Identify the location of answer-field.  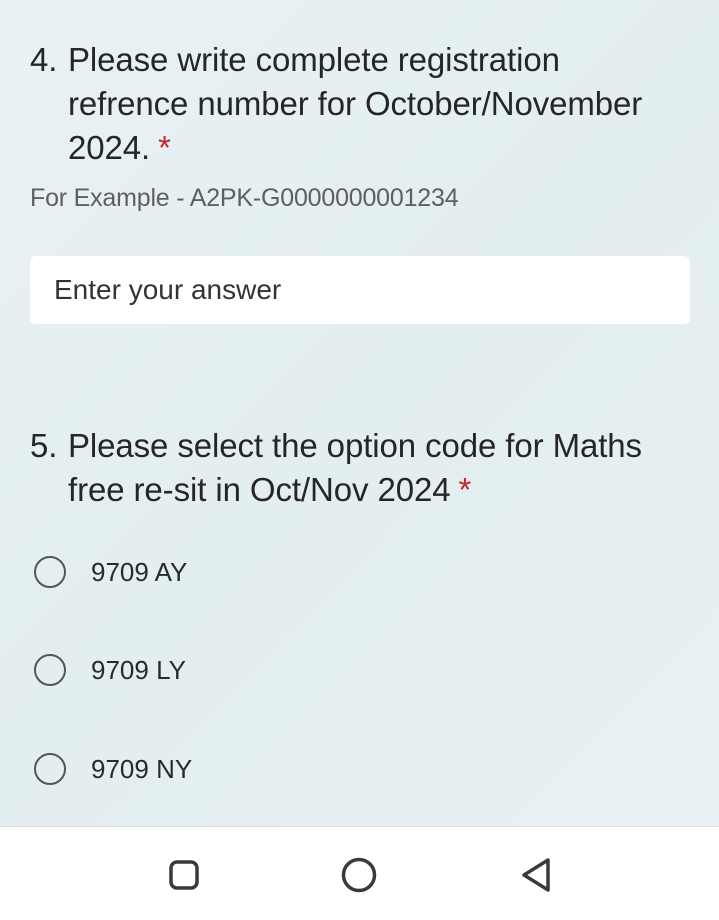
(360, 290).